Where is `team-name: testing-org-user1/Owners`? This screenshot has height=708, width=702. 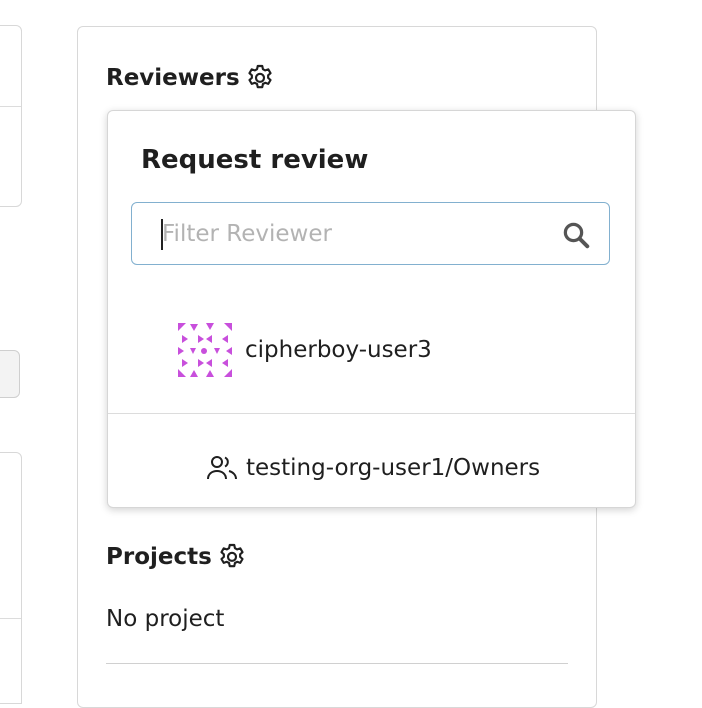
team-name: testing-org-user1/Owners is located at coordinates (393, 468).